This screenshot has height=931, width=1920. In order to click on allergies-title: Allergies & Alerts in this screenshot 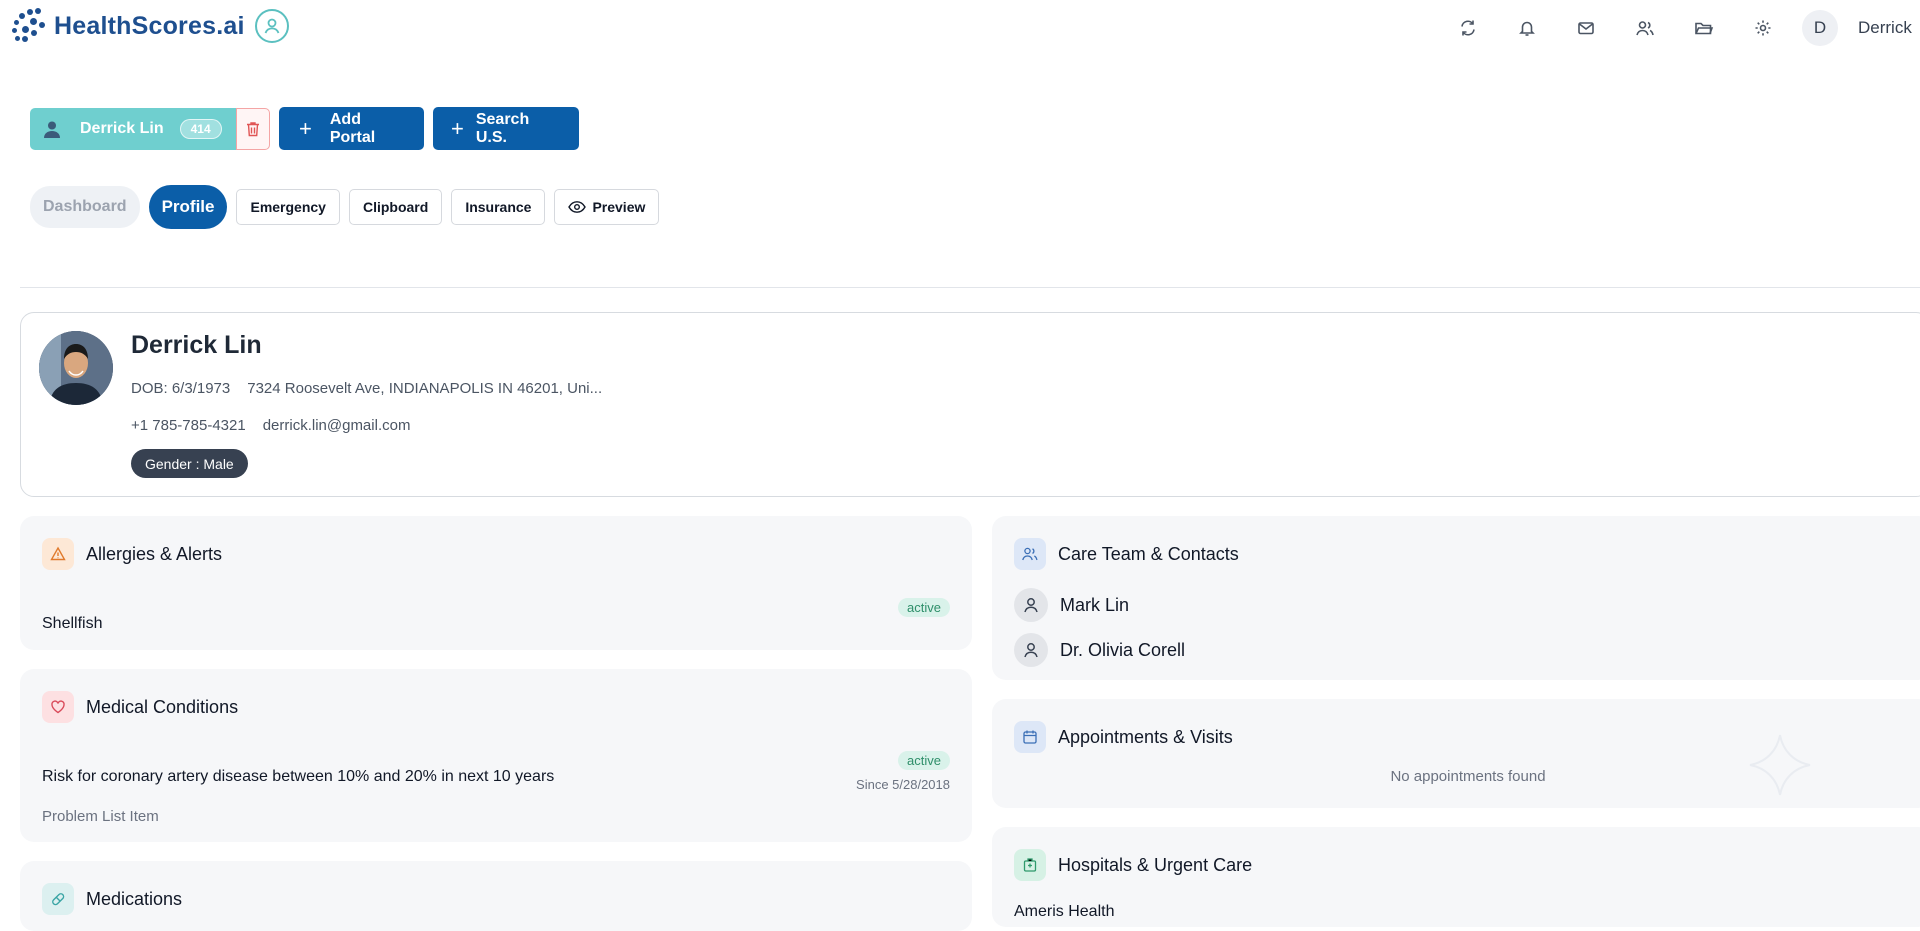, I will do `click(154, 553)`.